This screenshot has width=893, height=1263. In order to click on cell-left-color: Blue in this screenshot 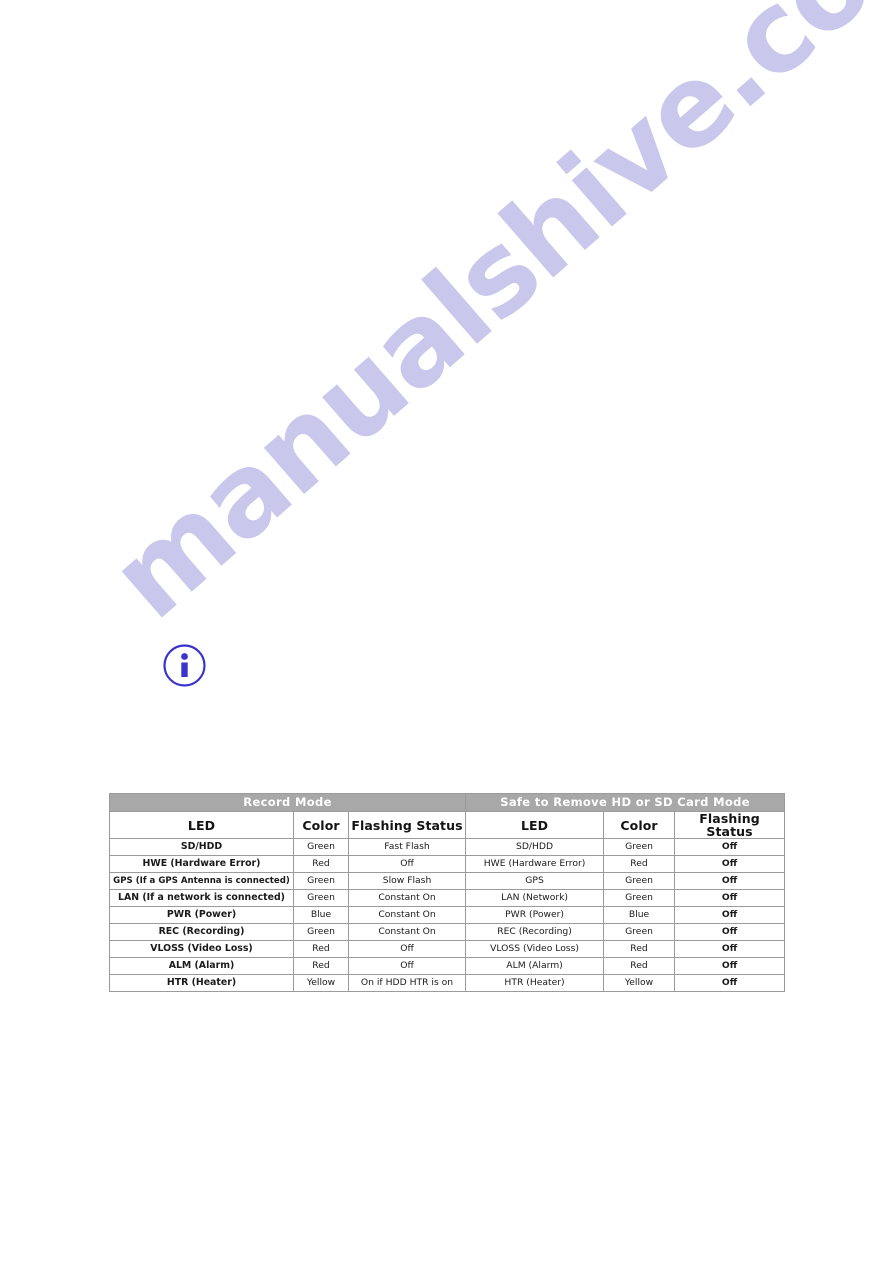, I will do `click(321, 915)`.